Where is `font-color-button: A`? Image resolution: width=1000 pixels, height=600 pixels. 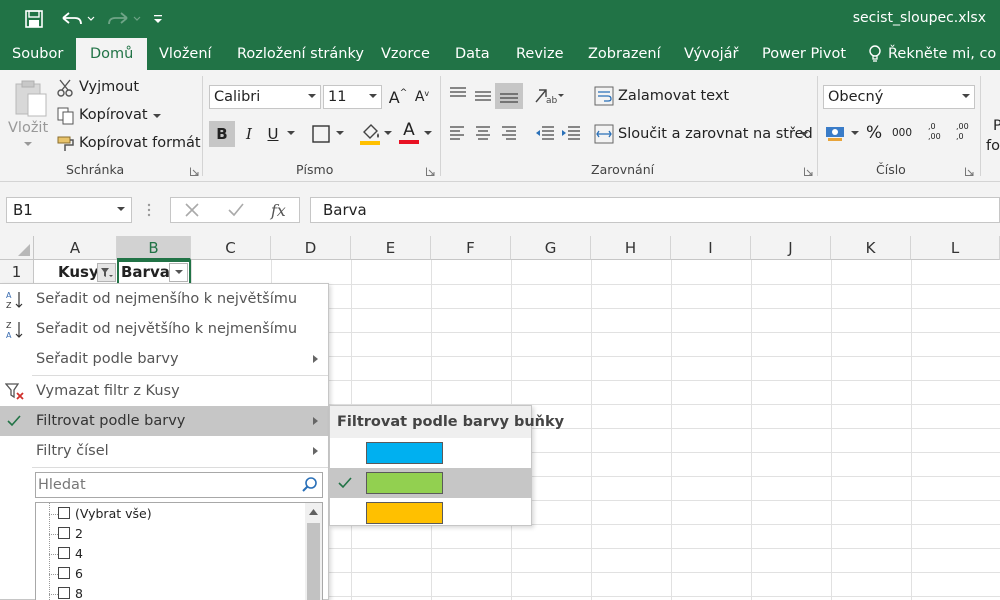 font-color-button: A is located at coordinates (409, 133).